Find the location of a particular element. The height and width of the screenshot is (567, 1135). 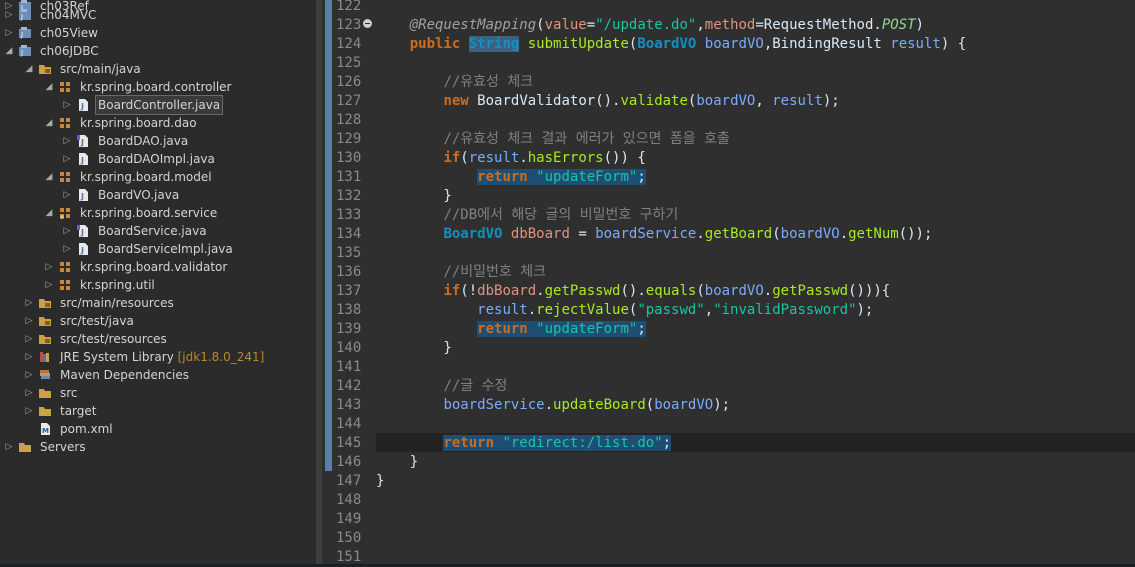

tree-item: ▷ kr.spring.util is located at coordinates (158, 285).